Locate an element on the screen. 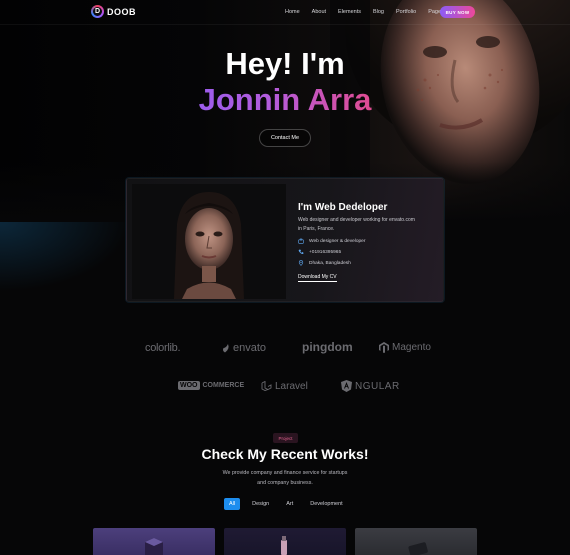 The image size is (570, 555). filter-art: Art is located at coordinates (289, 504).